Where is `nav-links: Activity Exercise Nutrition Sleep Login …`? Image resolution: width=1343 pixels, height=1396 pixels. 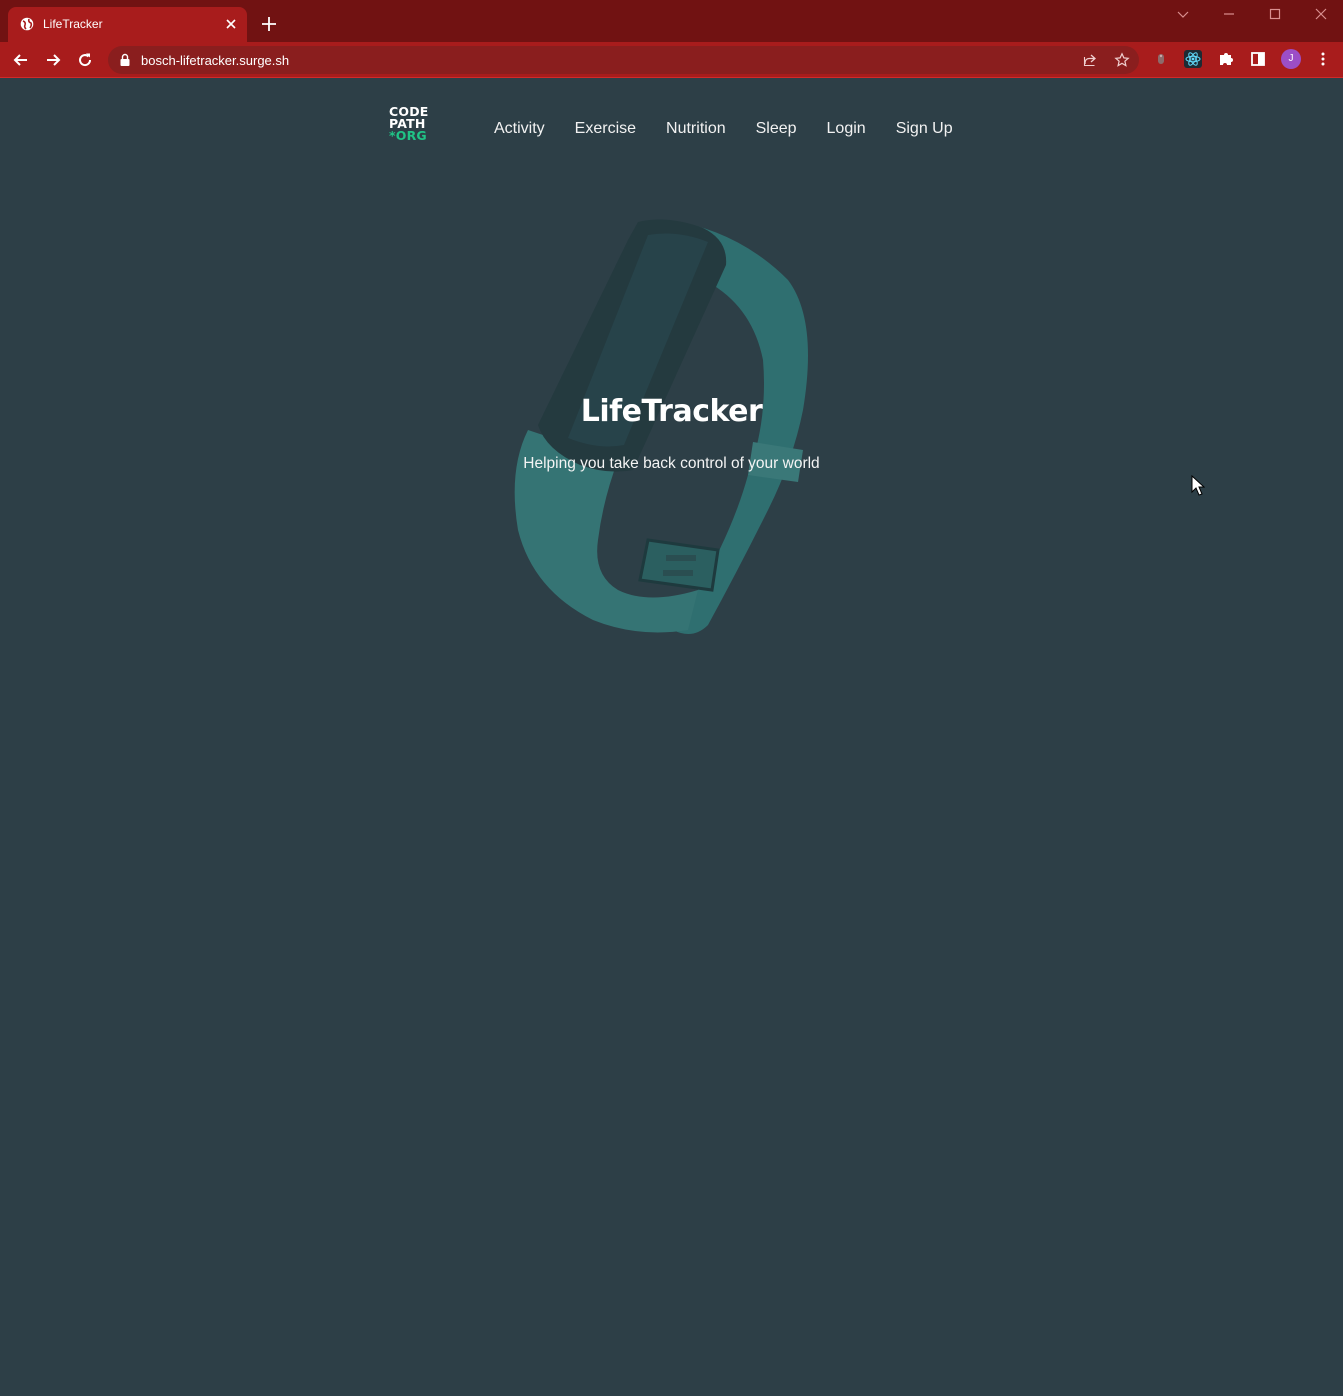 nav-links: Activity Exercise Nutrition Sleep Login … is located at coordinates (723, 129).